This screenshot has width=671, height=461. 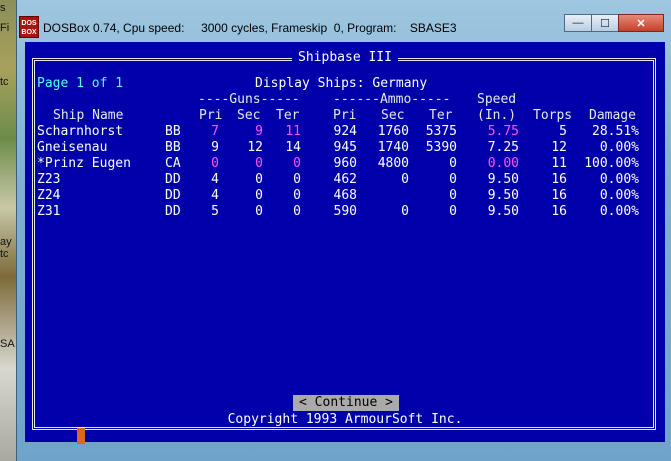 I want to click on cell-gun-pri: 0, so click(x=215, y=163).